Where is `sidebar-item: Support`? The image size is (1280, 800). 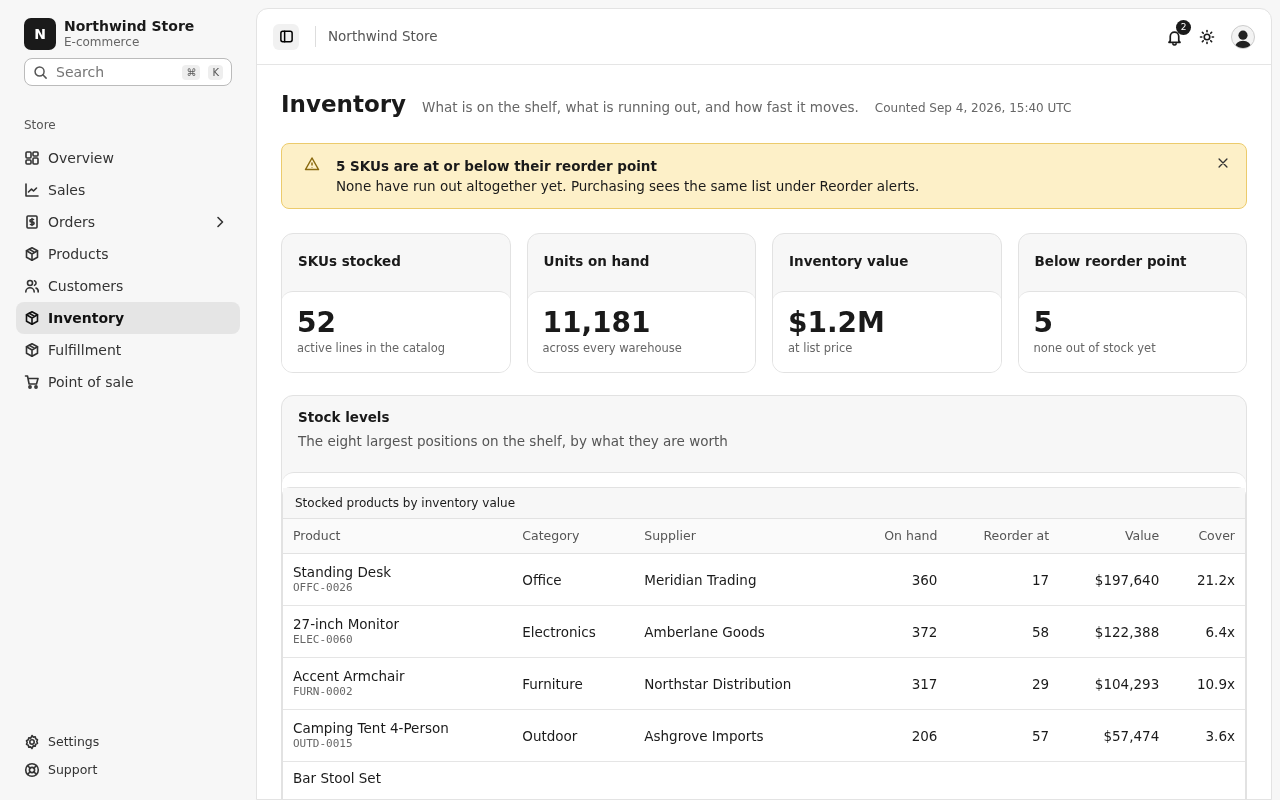
sidebar-item: Support is located at coordinates (128, 770).